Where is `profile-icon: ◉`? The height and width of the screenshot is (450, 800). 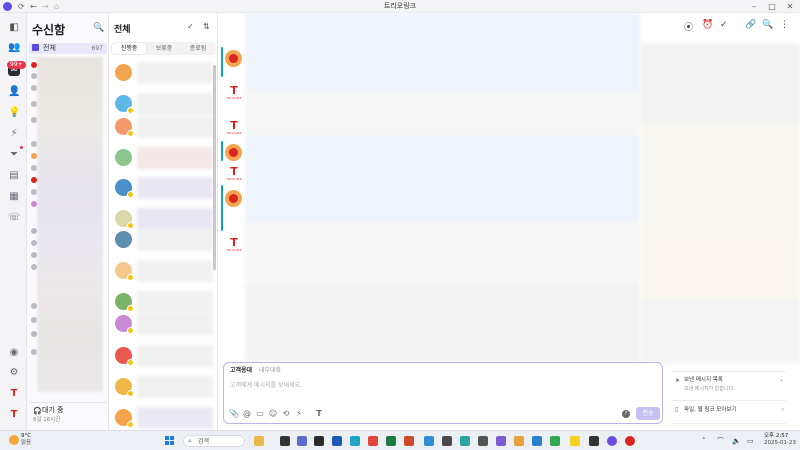 profile-icon: ◉ is located at coordinates (14, 353).